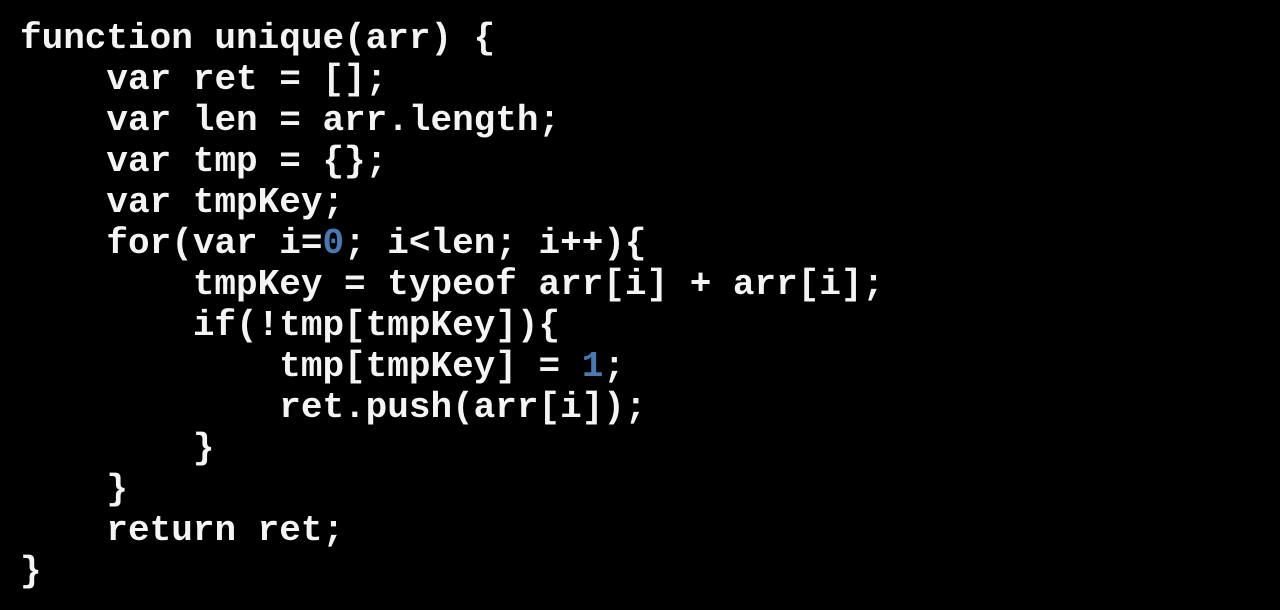 The width and height of the screenshot is (1280, 610). I want to click on code-token: var ret = [];, so click(247, 79).